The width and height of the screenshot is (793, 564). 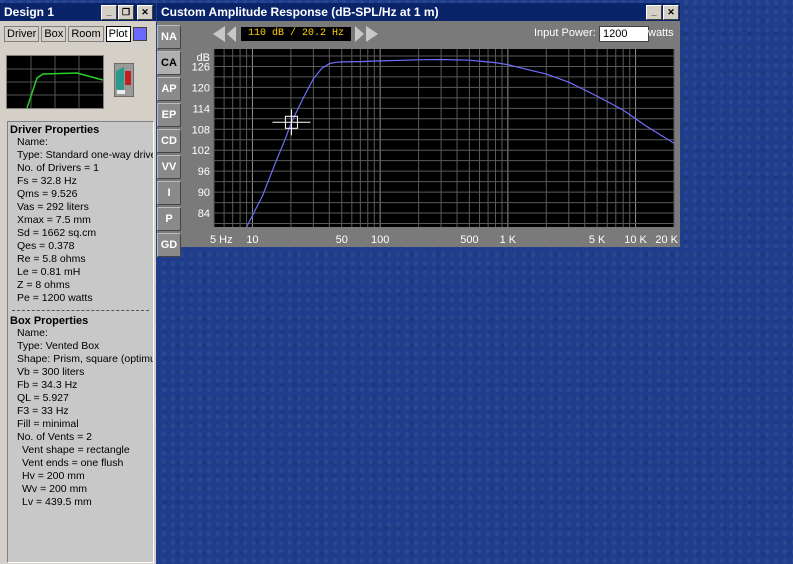 What do you see at coordinates (252, 239) in the screenshot?
I see `x-tick-label: 10` at bounding box center [252, 239].